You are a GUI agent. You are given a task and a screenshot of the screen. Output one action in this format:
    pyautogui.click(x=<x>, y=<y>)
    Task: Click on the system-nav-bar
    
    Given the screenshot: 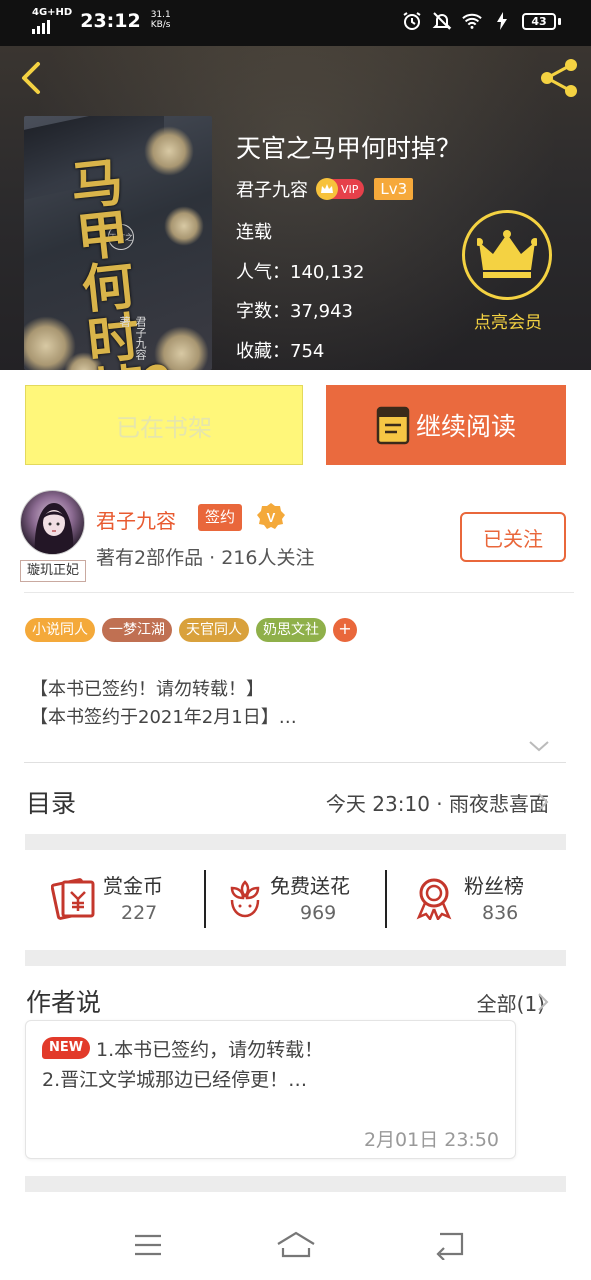 What is the action you would take?
    pyautogui.click(x=295, y=1245)
    